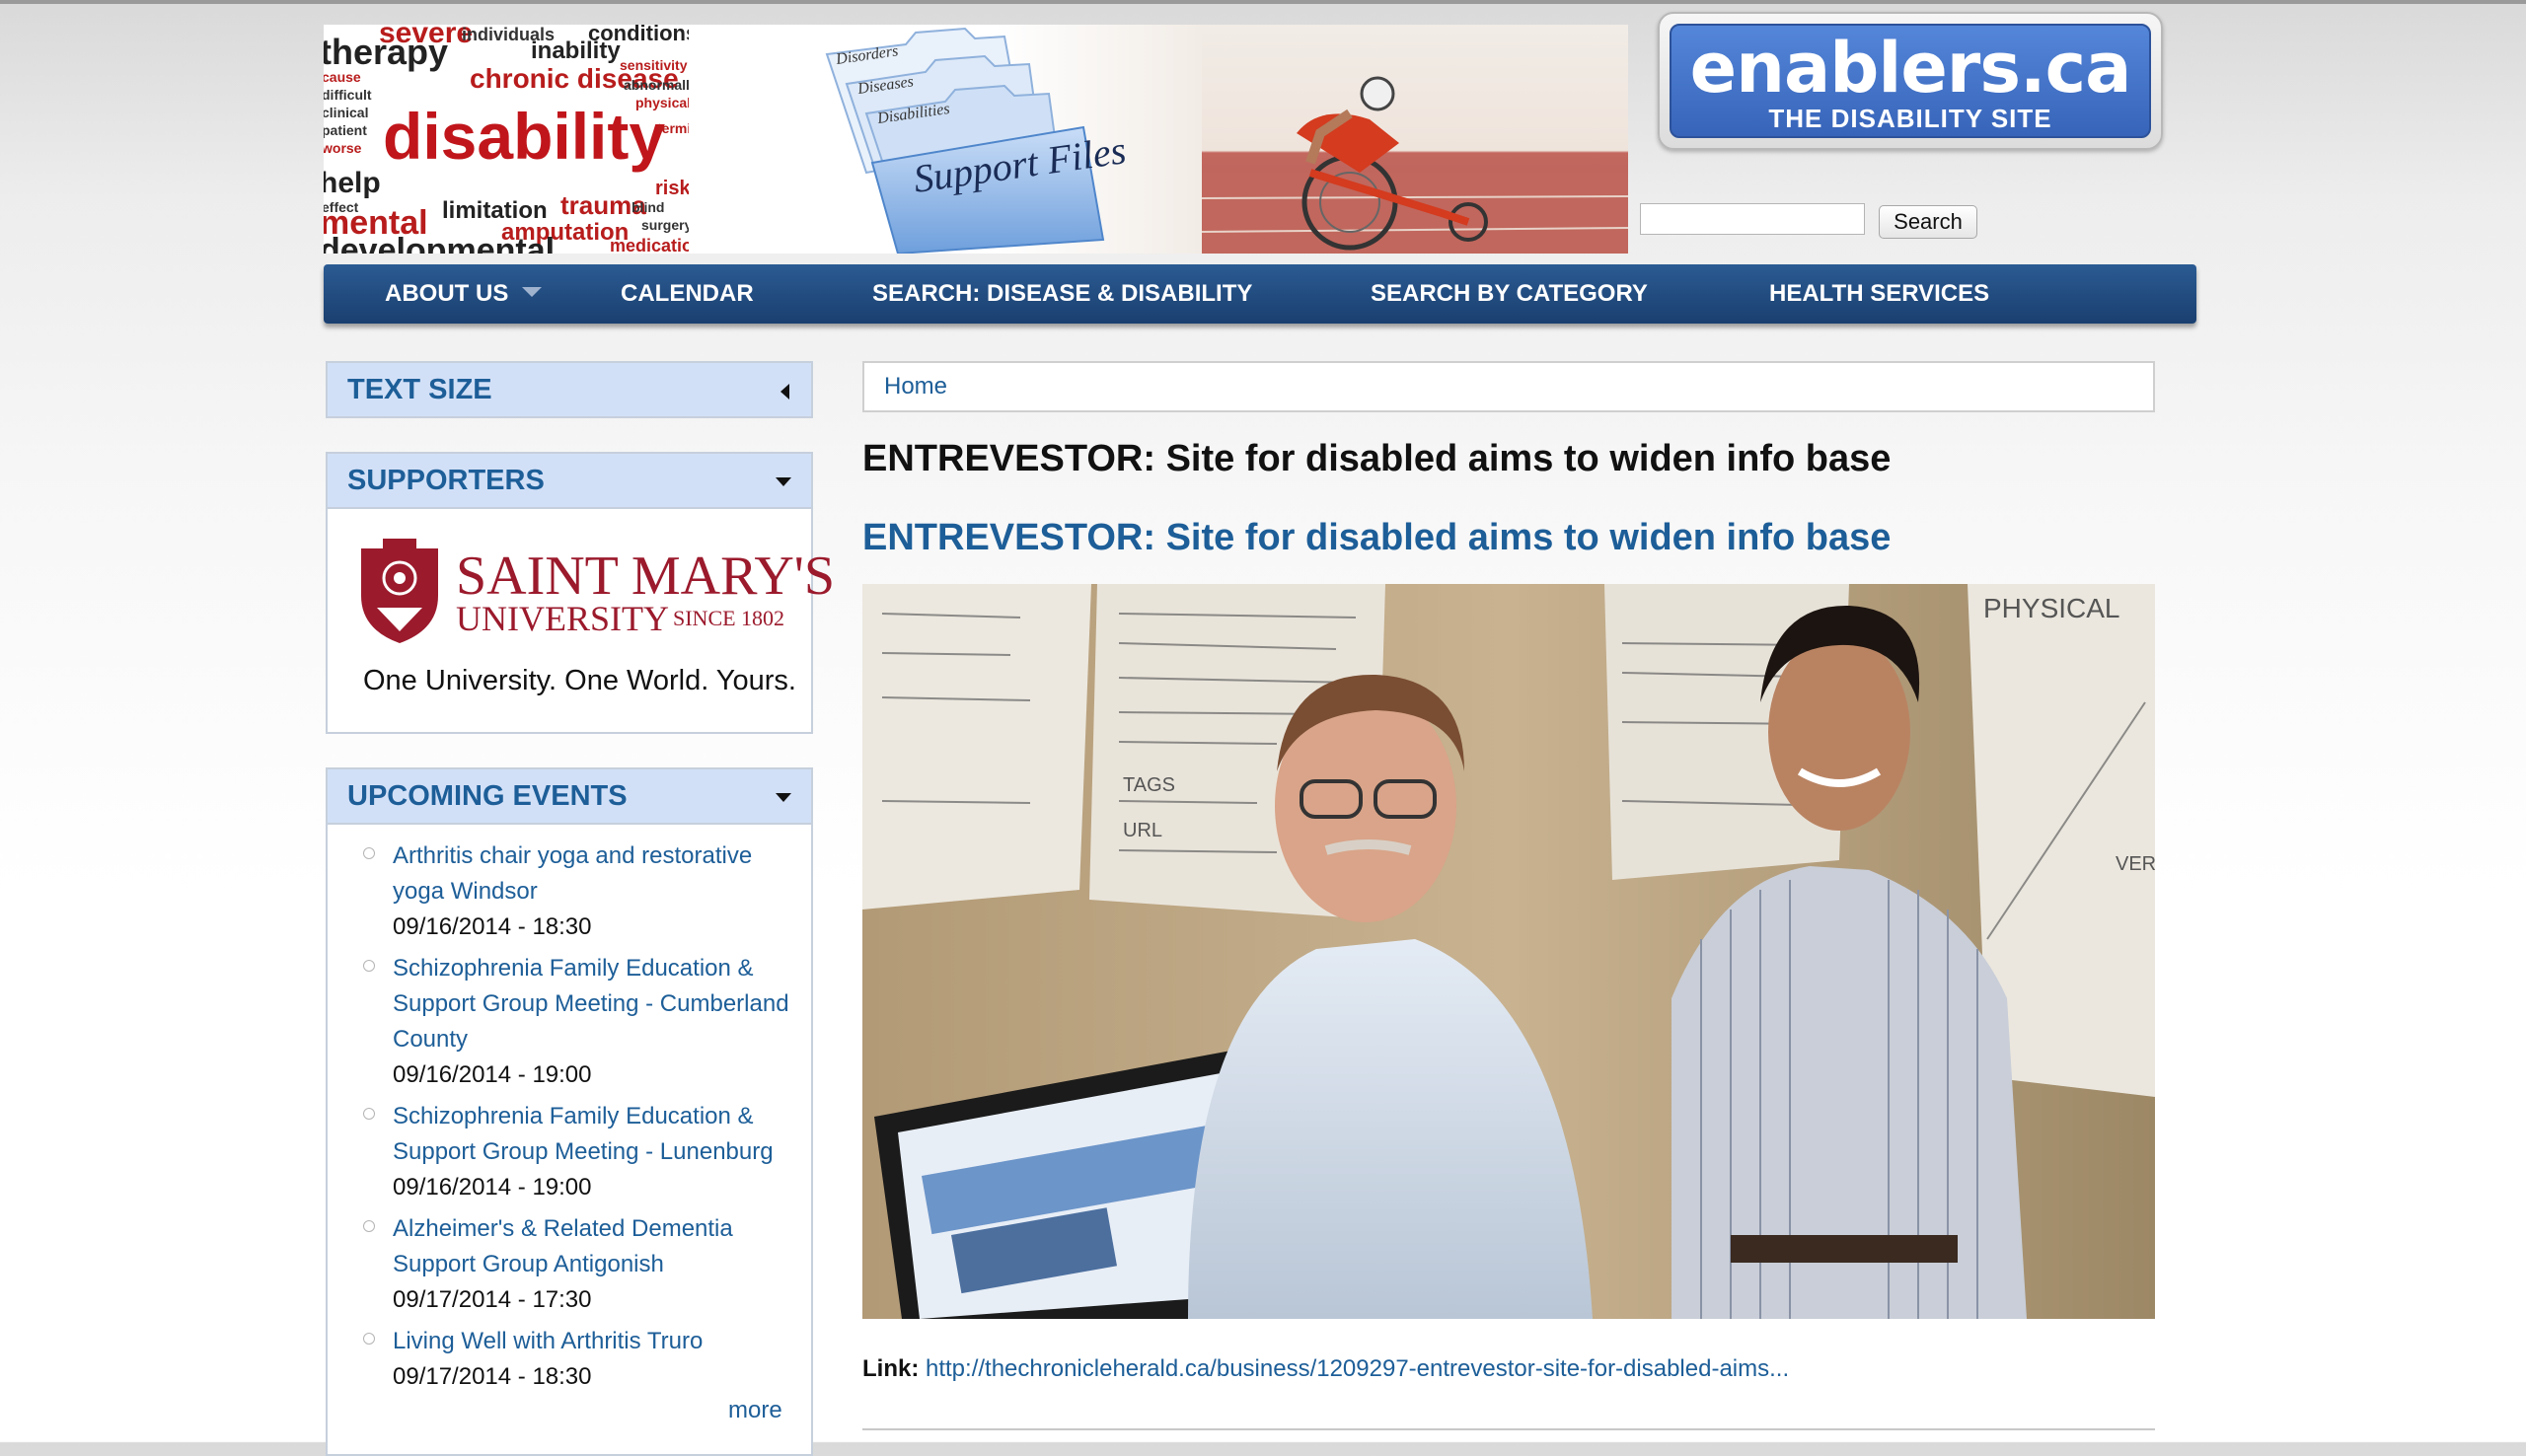 Image resolution: width=2526 pixels, height=1456 pixels. Describe the element at coordinates (579, 681) in the screenshot. I see `supporter-slogan: One University. One World. Yours.` at that location.